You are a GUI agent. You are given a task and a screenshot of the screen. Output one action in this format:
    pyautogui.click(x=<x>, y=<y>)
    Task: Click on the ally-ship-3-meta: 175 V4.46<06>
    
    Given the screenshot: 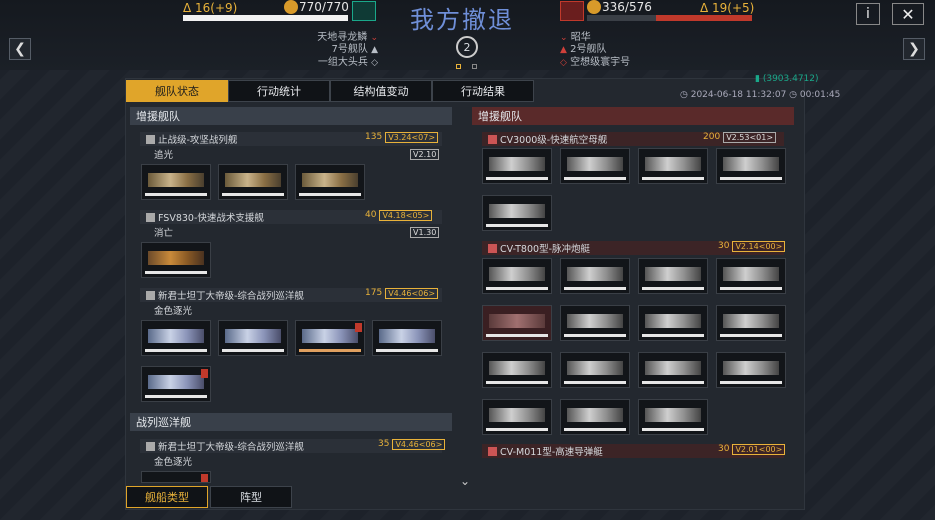 What is the action you would take?
    pyautogui.click(x=402, y=293)
    